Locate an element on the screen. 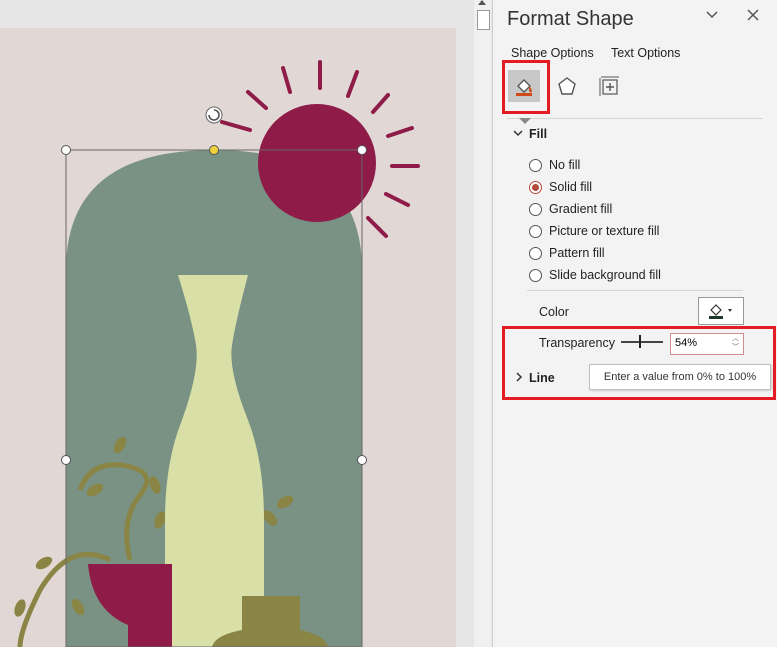 Image resolution: width=777 pixels, height=647 pixels. radio-label: No fill is located at coordinates (565, 165).